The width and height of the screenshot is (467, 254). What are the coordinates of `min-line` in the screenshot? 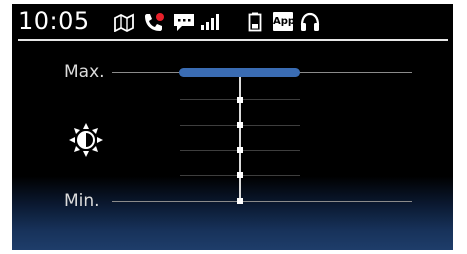 It's located at (262, 201).